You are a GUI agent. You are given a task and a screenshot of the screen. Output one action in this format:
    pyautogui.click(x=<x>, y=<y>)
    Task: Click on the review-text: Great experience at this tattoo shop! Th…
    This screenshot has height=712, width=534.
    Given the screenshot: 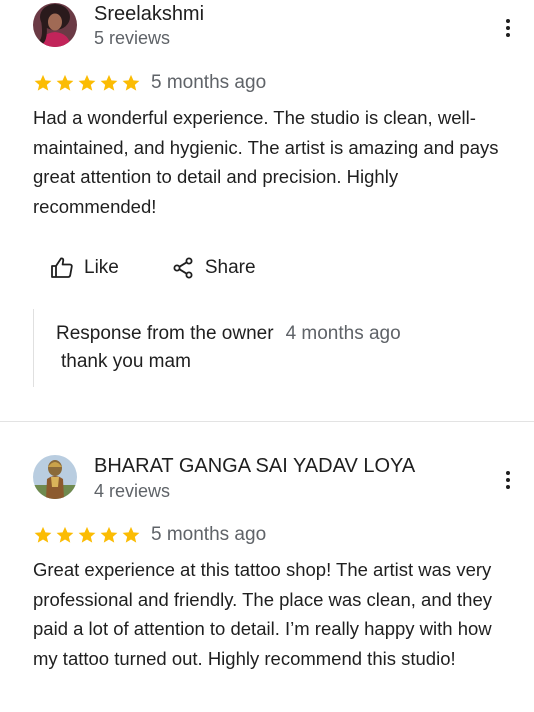 What is the action you would take?
    pyautogui.click(x=263, y=614)
    